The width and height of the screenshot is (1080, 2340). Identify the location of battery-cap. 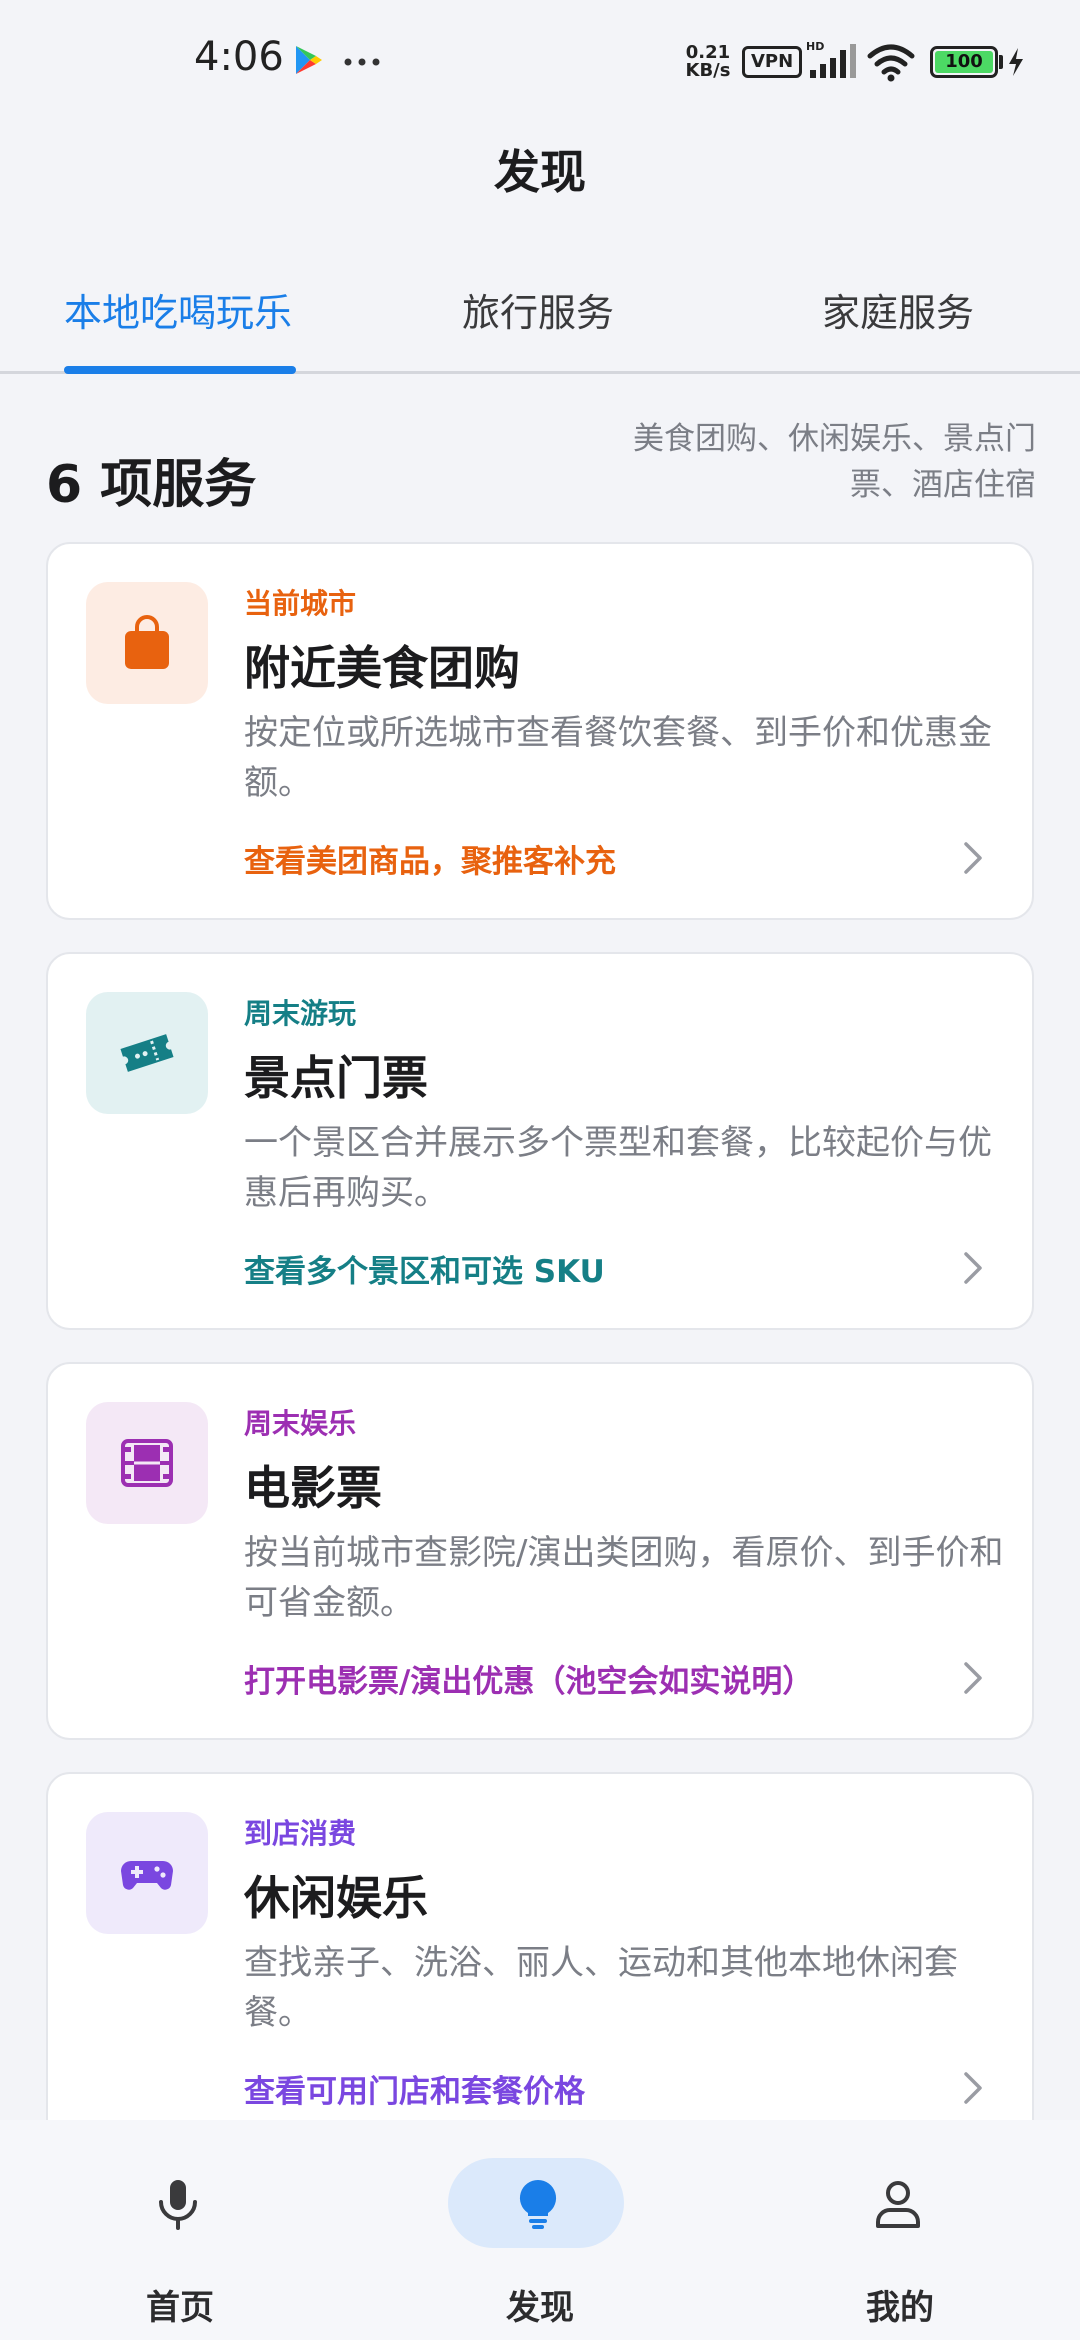
(1001, 62).